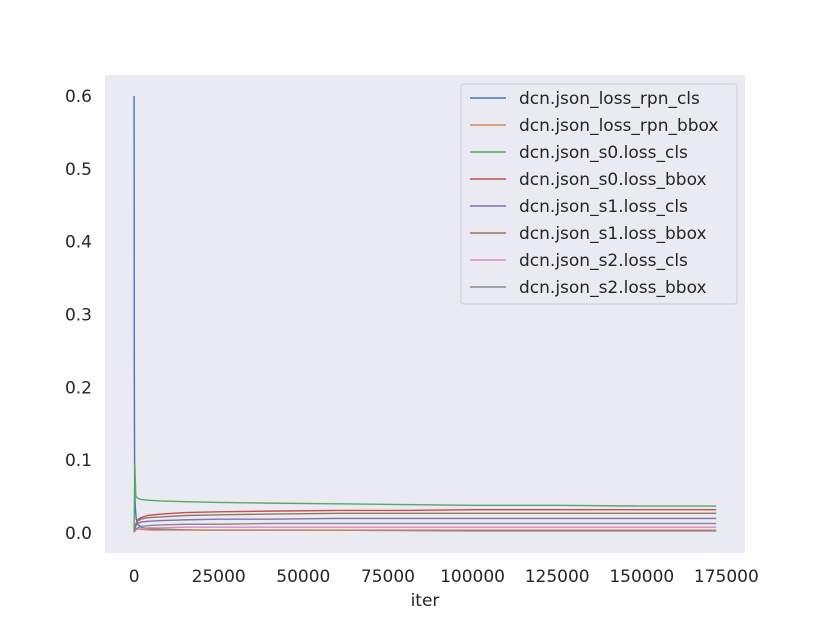 The image size is (830, 623). I want to click on legend-label: dcn.json_s2.loss_bbox, so click(613, 288).